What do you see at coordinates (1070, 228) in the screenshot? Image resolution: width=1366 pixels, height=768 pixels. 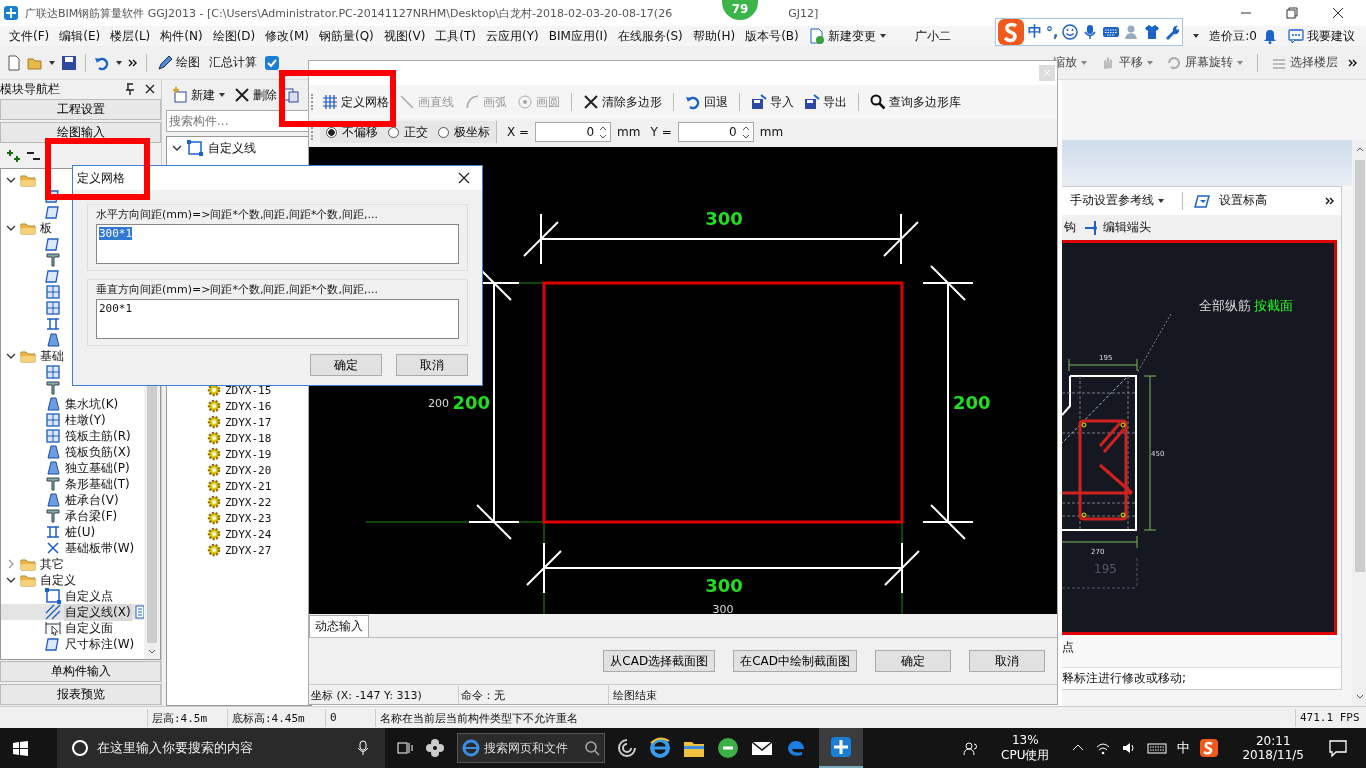 I see `toolbar-button: 钩` at bounding box center [1070, 228].